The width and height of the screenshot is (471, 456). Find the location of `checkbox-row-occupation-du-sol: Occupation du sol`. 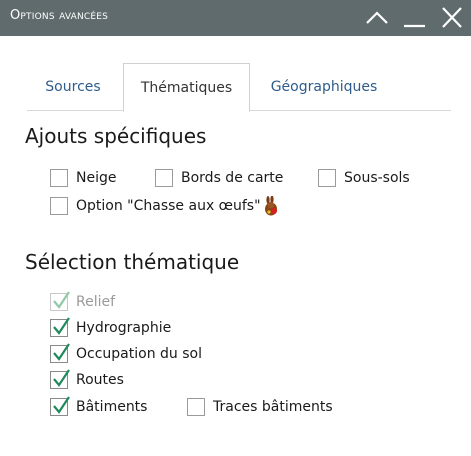

checkbox-row-occupation-du-sol: Occupation du sol is located at coordinates (126, 353).